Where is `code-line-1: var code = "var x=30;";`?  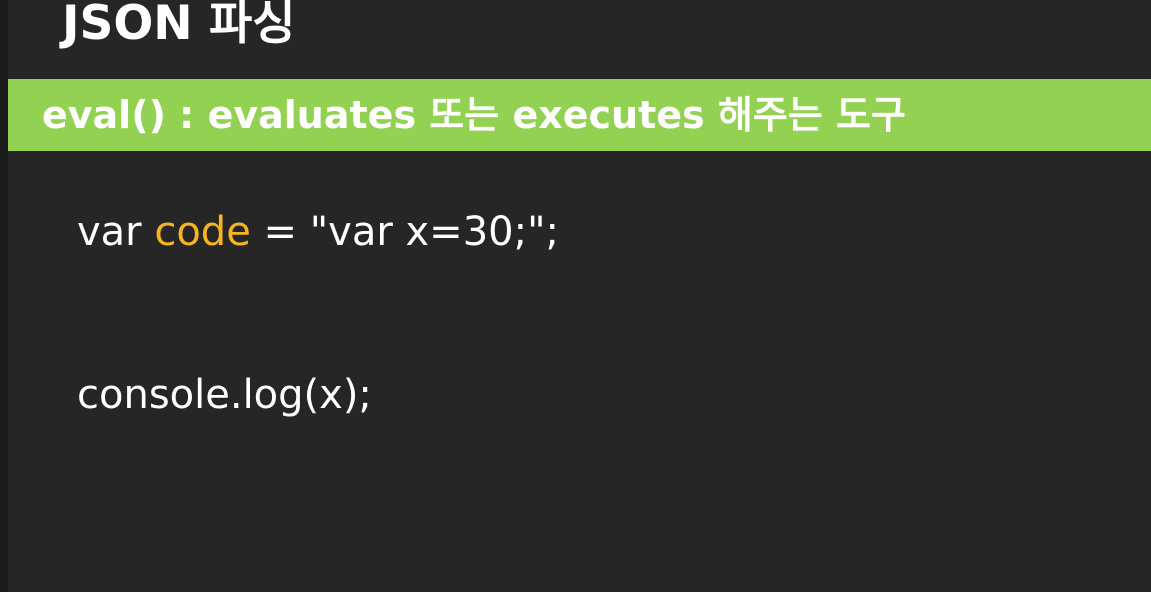 code-line-1: var code = "var x=30;"; is located at coordinates (318, 232).